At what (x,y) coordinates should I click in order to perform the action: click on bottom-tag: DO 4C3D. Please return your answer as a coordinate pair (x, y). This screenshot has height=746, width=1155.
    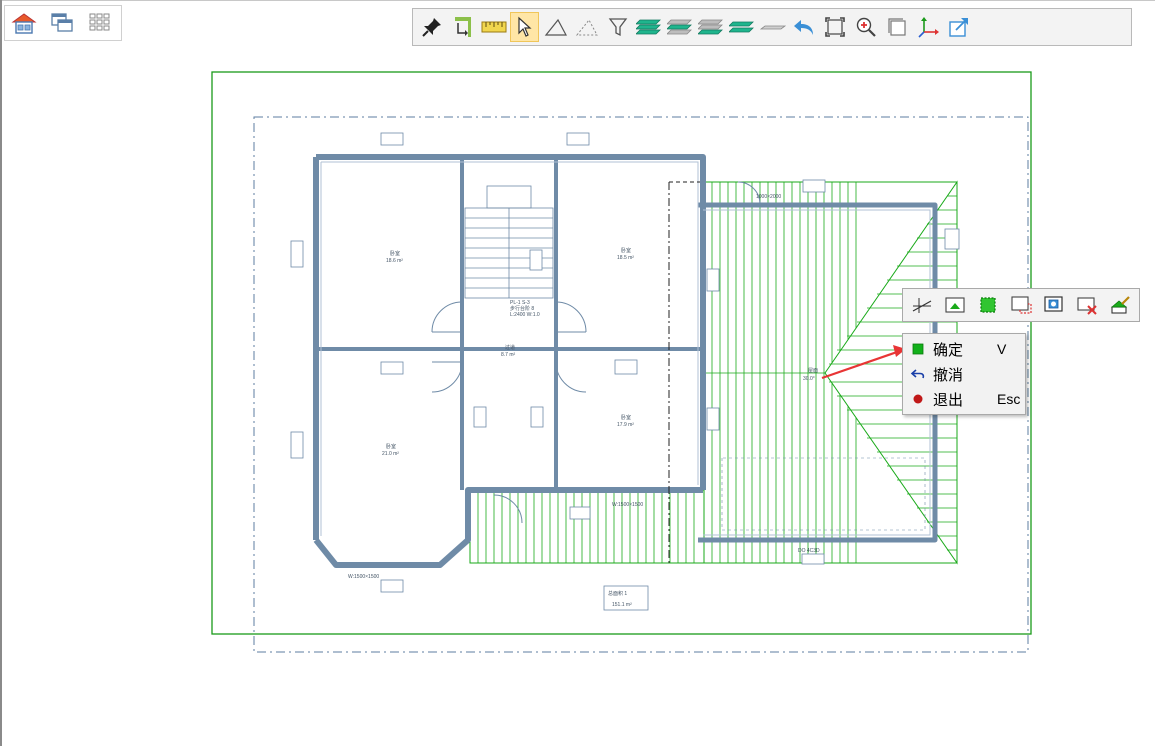
    Looking at the image, I should click on (809, 551).